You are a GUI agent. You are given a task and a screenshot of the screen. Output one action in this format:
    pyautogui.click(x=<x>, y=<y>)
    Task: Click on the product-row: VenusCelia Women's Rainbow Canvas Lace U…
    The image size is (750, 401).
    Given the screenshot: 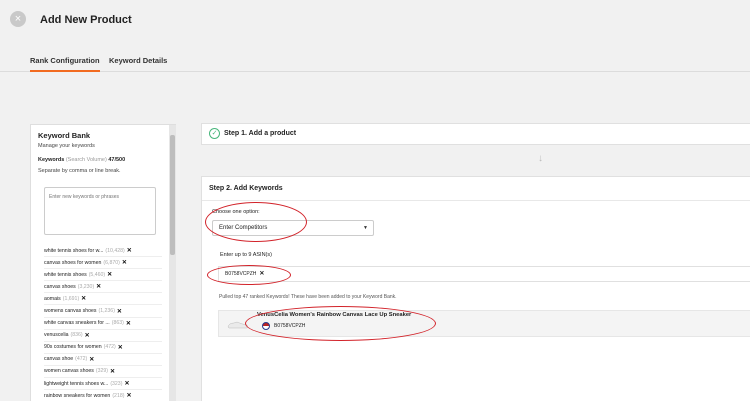 What is the action you would take?
    pyautogui.click(x=484, y=323)
    